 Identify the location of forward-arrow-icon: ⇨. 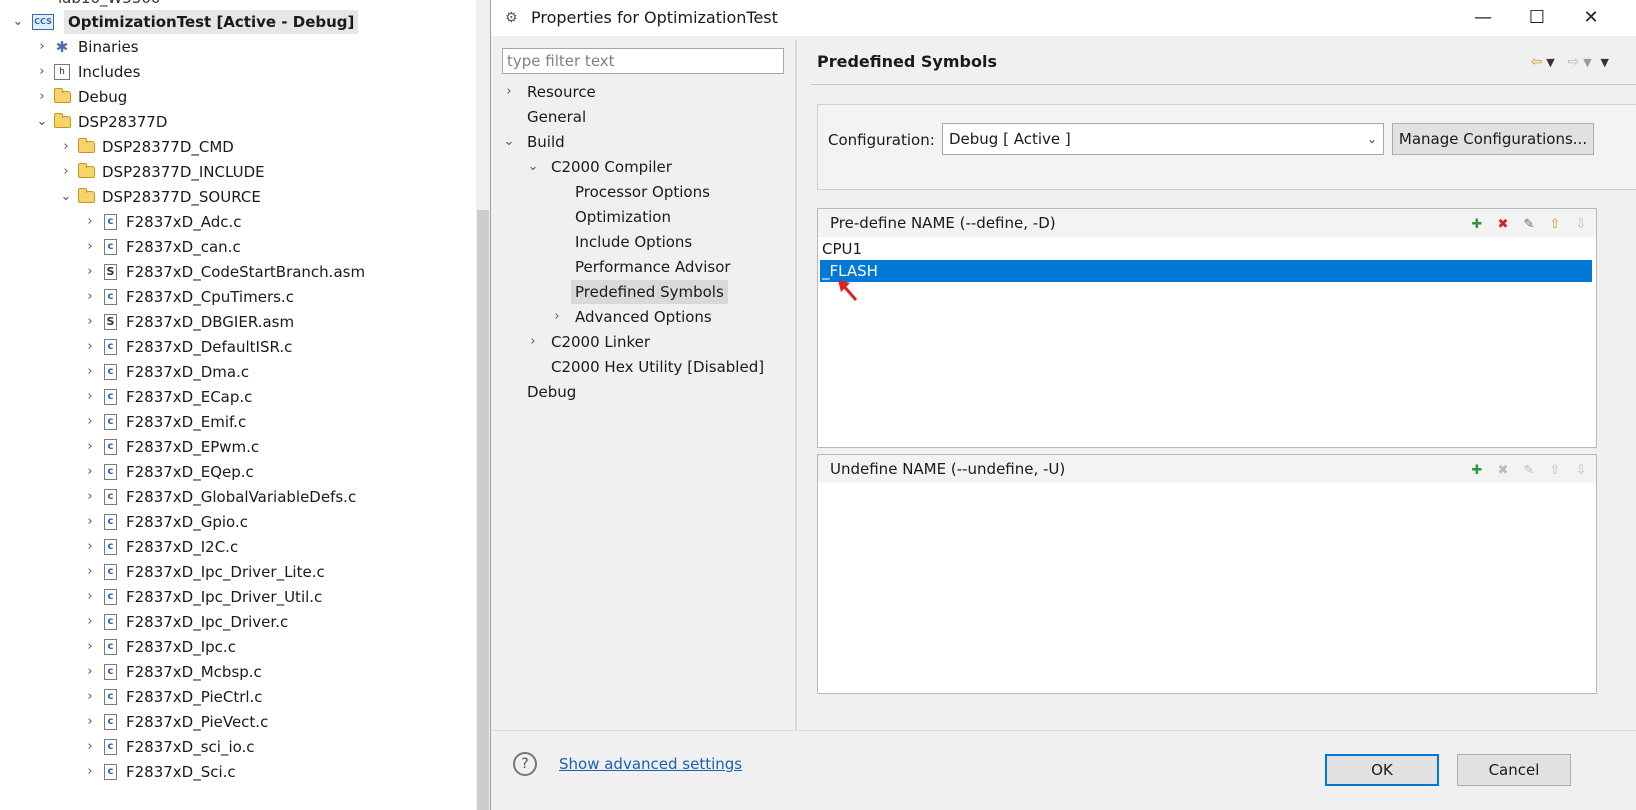
(1574, 62).